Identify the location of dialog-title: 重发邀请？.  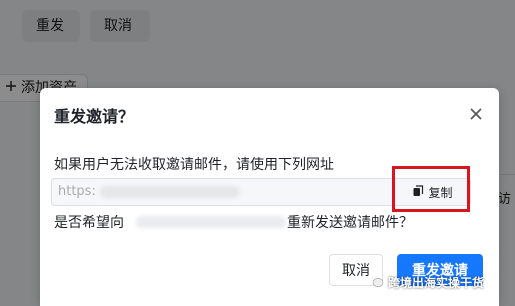
(94, 116).